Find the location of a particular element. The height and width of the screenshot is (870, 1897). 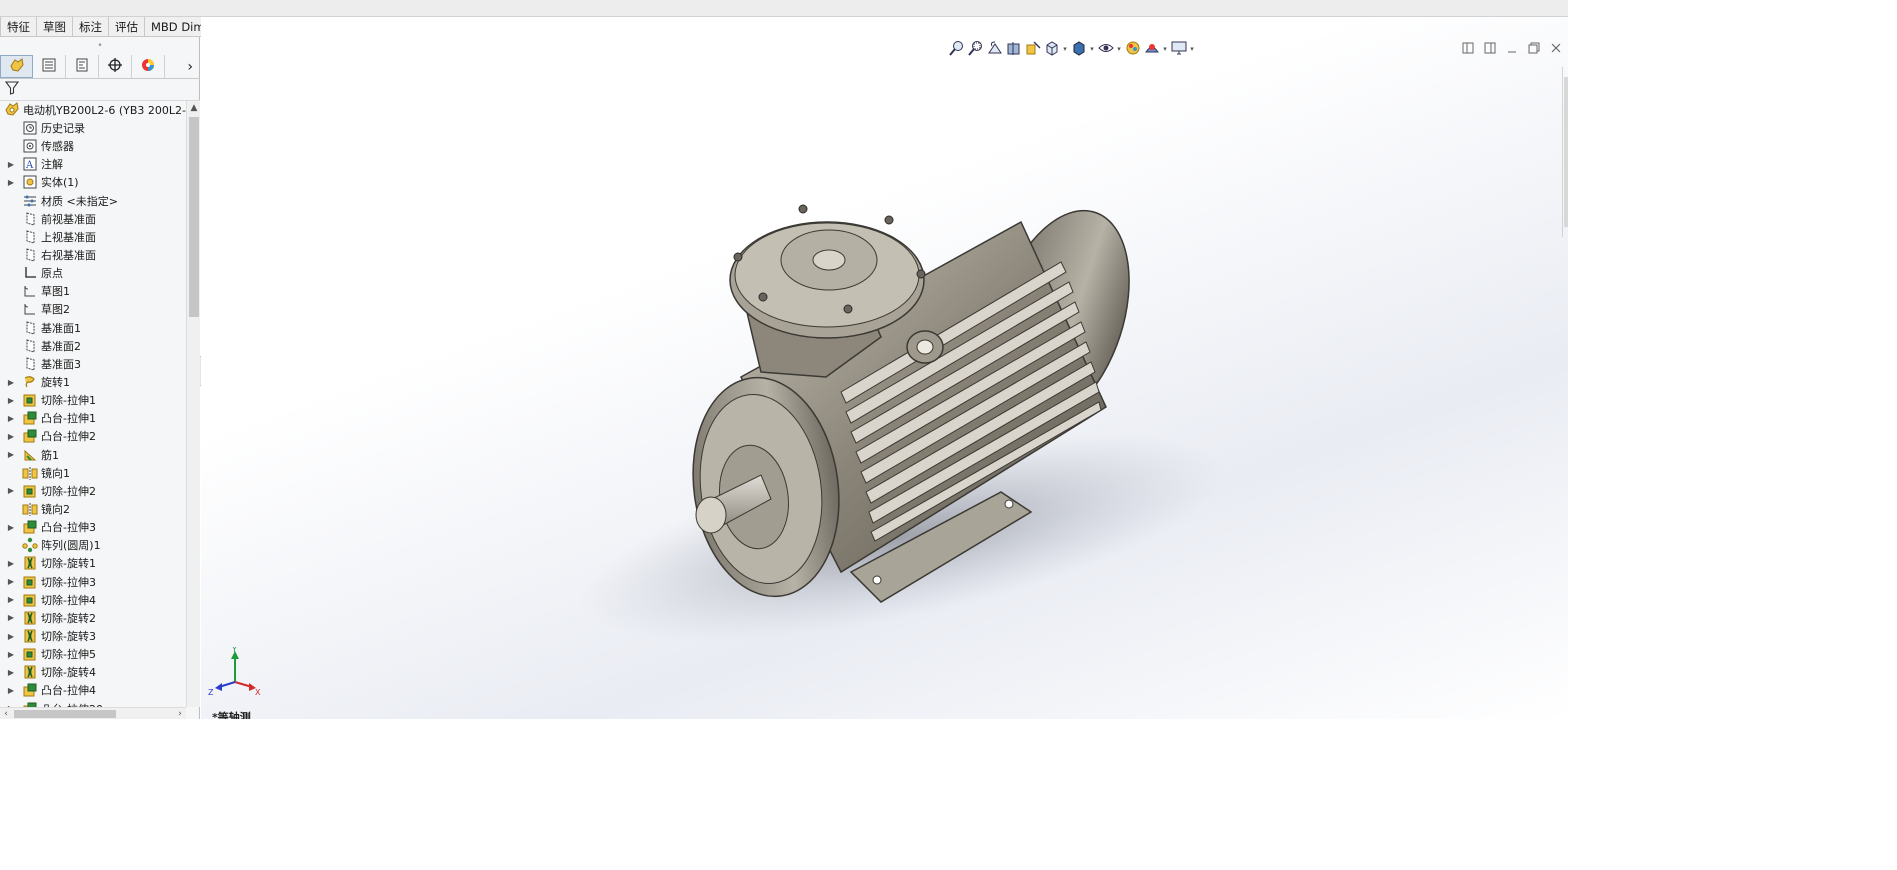

pane-grip: • is located at coordinates (100, 46).